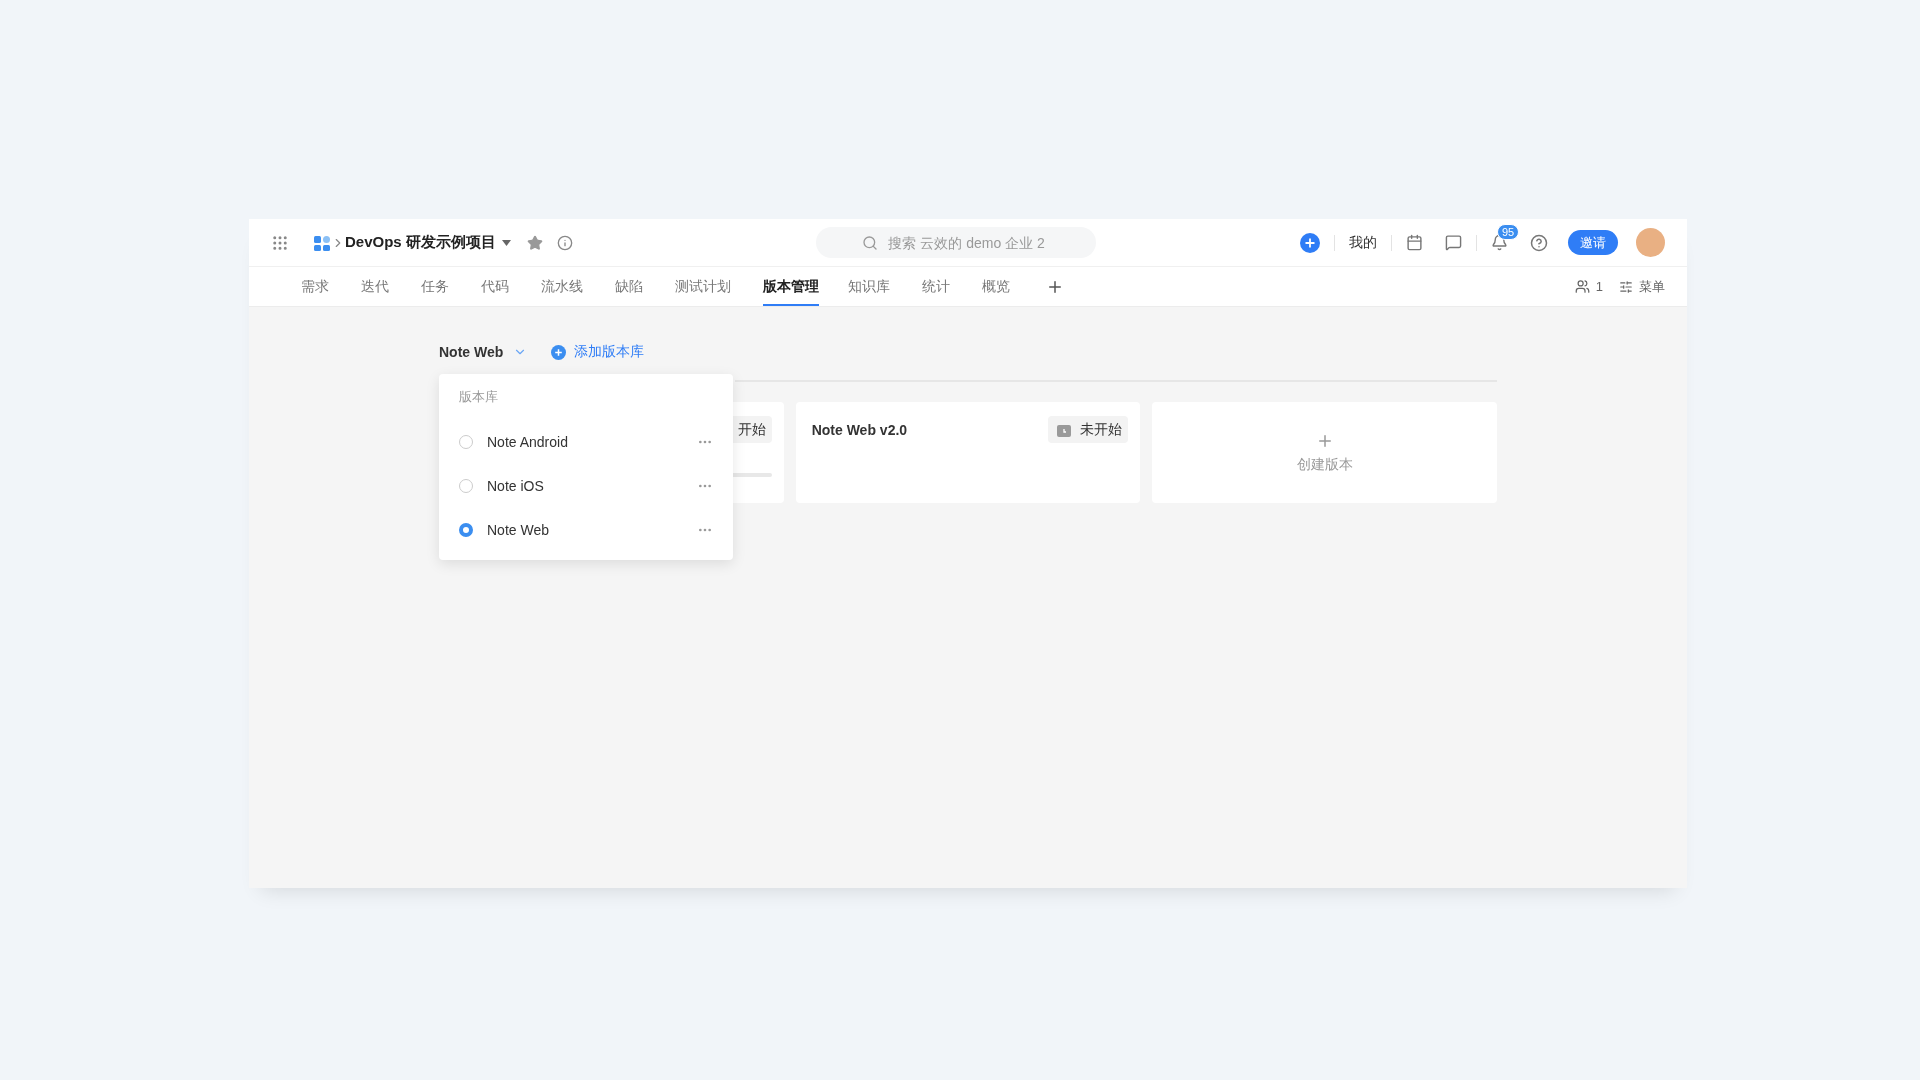 The height and width of the screenshot is (1080, 1920). Describe the element at coordinates (280, 242) in the screenshot. I see `apps-grid-icon` at that location.